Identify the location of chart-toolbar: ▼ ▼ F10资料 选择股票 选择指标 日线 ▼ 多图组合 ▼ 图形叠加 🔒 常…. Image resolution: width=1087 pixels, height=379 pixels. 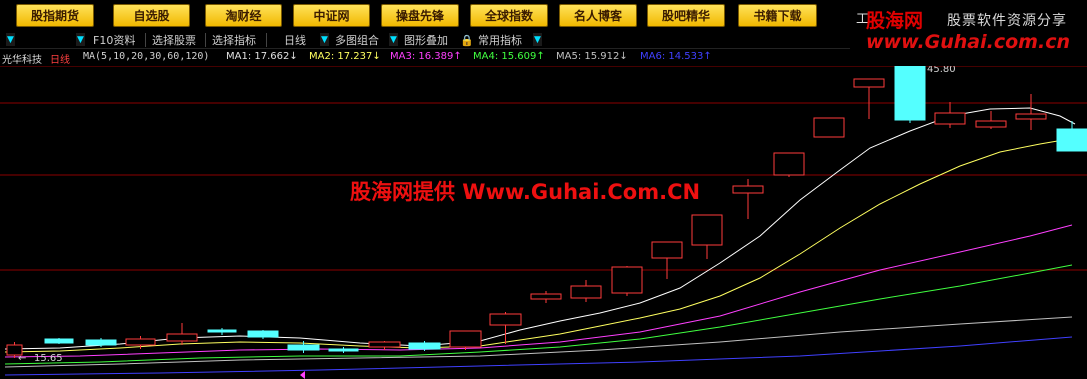
(425, 40).